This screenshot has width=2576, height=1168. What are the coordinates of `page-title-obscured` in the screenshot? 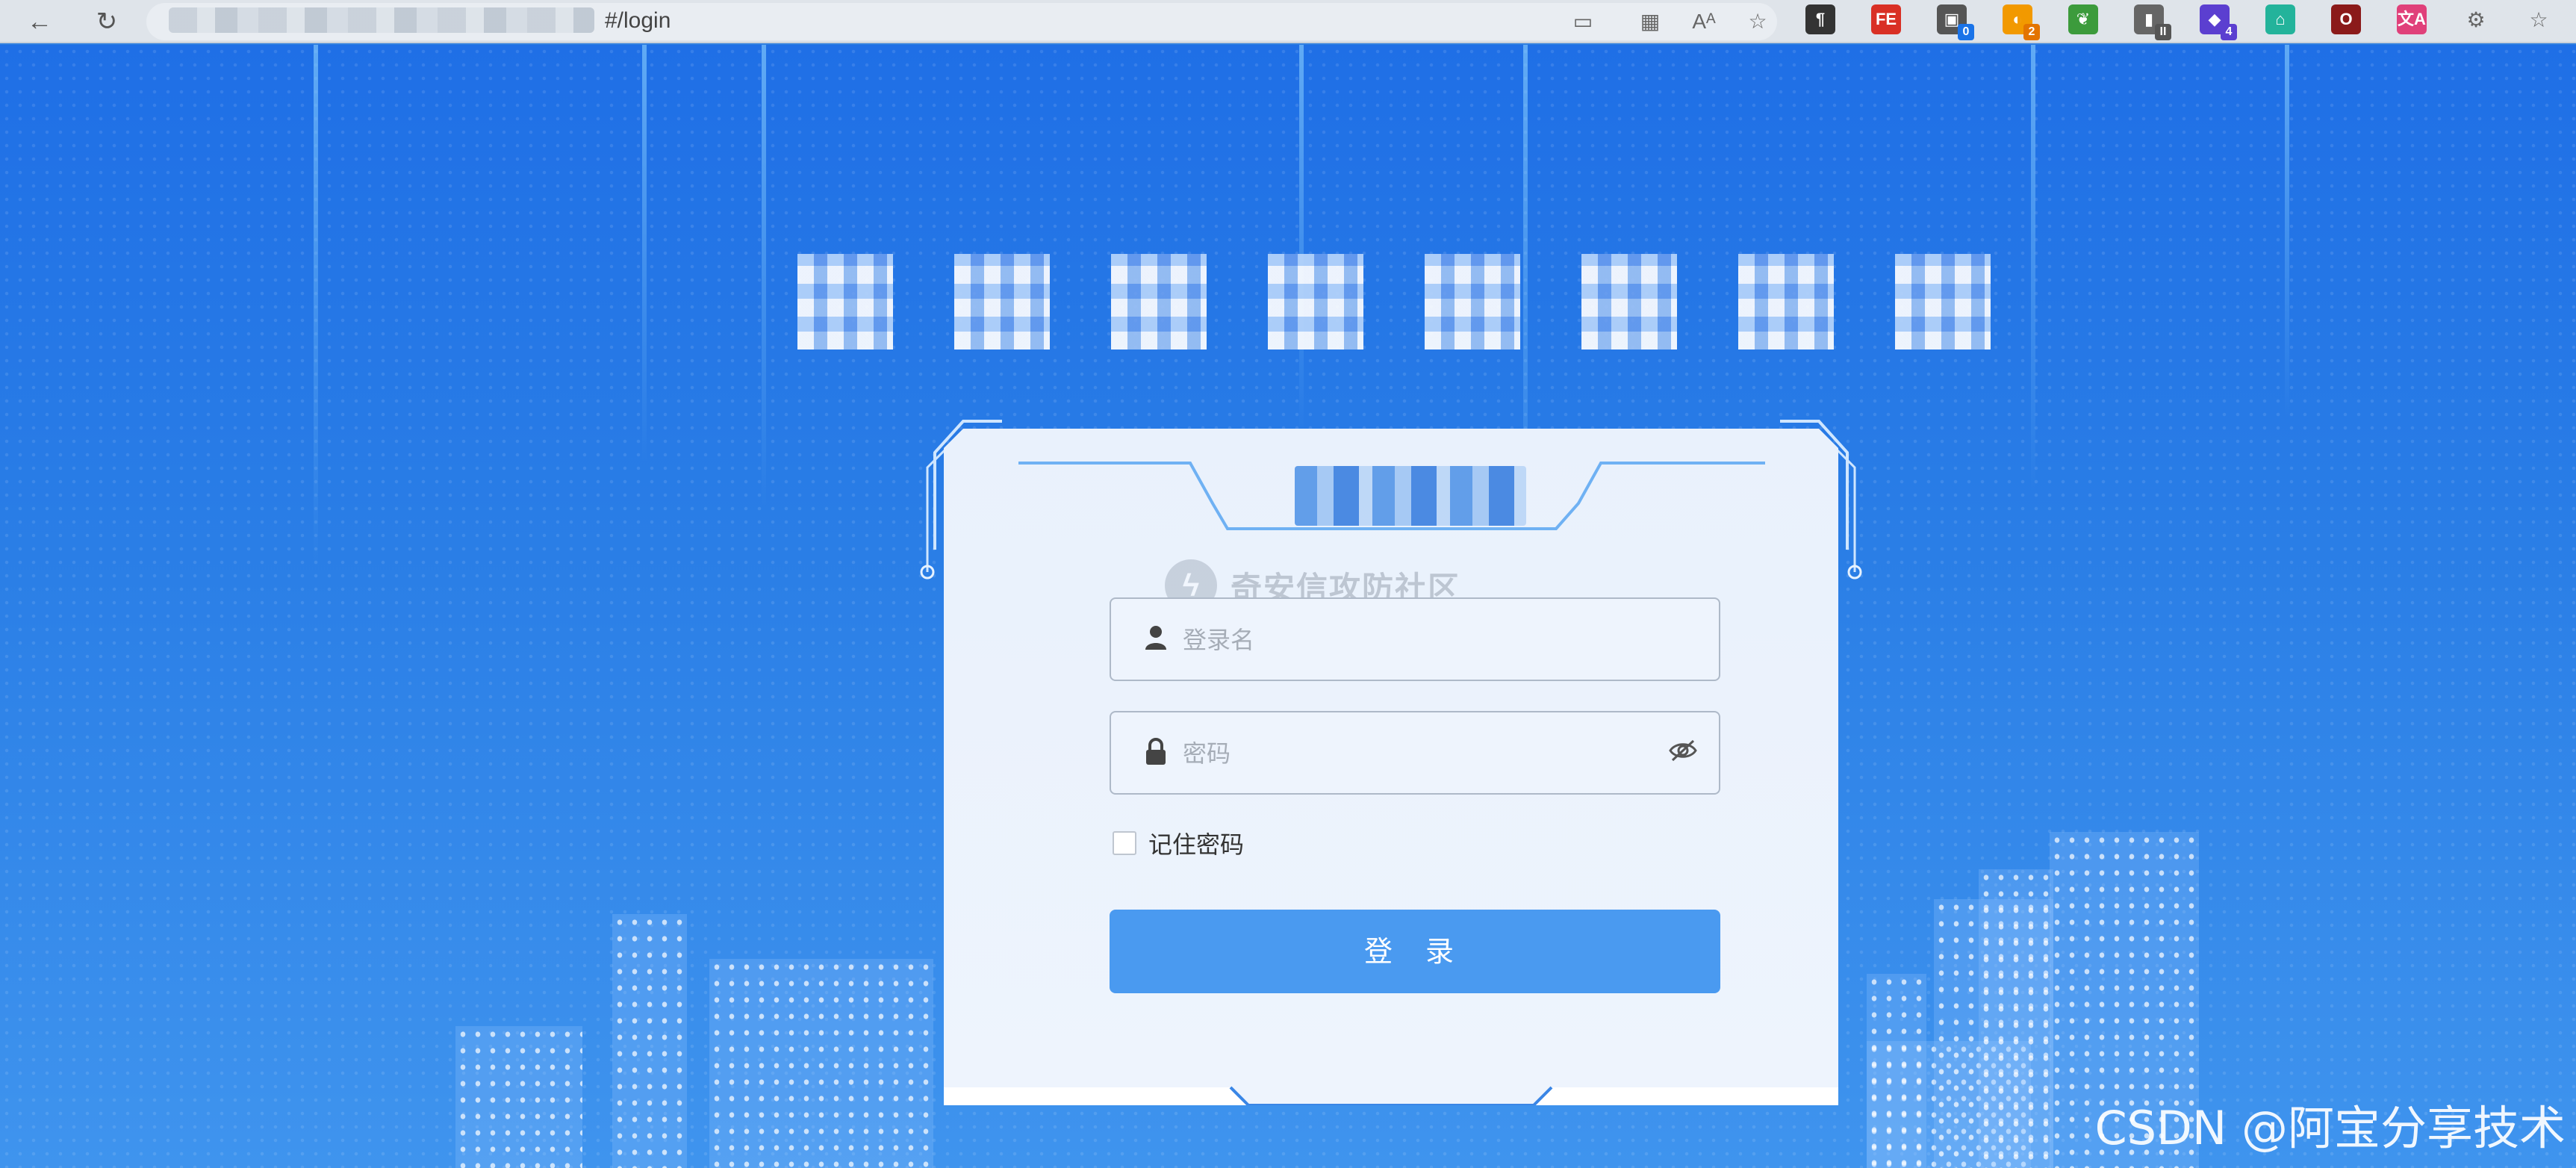 It's located at (1394, 302).